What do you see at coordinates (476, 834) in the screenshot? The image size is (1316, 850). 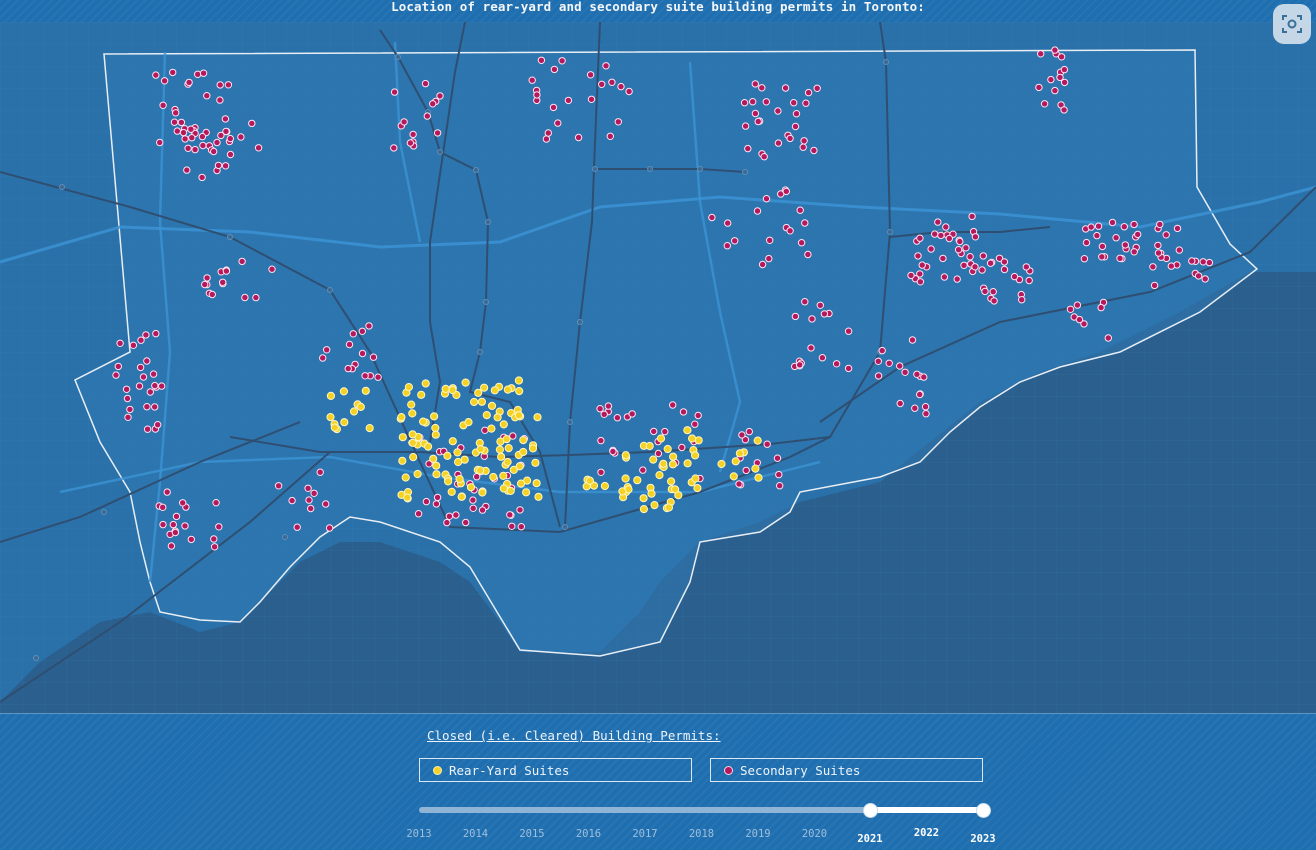 I see `year-label: 2014` at bounding box center [476, 834].